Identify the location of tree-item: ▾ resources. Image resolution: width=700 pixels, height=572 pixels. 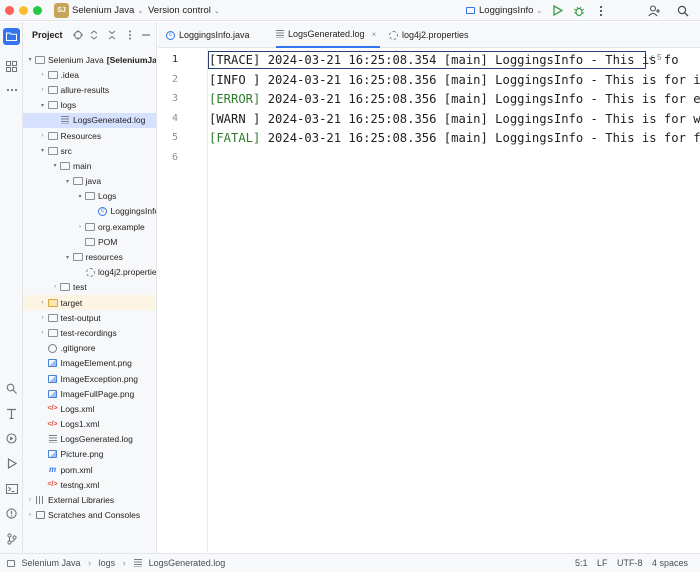
(89, 256).